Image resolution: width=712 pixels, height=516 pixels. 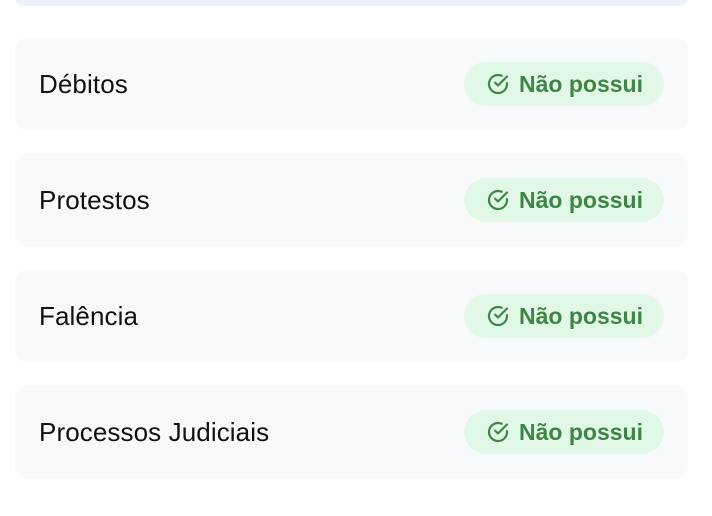 I want to click on row-label: Protestos, so click(x=94, y=199).